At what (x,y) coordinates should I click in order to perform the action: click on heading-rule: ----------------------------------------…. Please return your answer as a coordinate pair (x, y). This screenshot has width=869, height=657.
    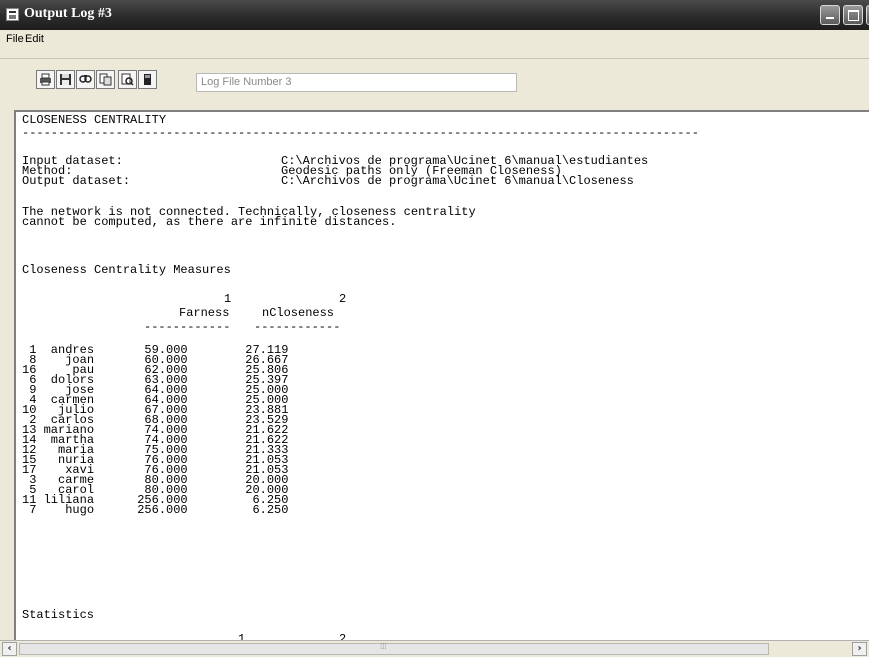
    Looking at the image, I should click on (360, 133).